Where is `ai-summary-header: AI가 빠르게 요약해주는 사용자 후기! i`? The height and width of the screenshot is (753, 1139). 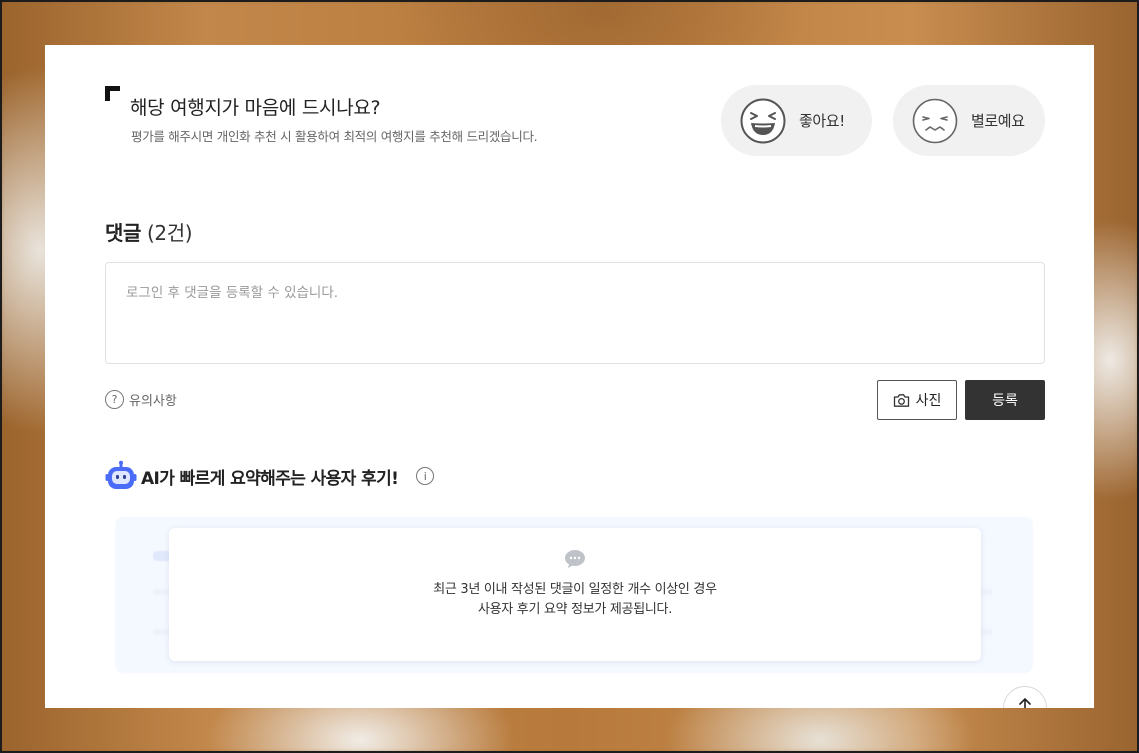
ai-summary-header: AI가 빠르게 요약해주는 사용자 후기! i is located at coordinates (270, 476).